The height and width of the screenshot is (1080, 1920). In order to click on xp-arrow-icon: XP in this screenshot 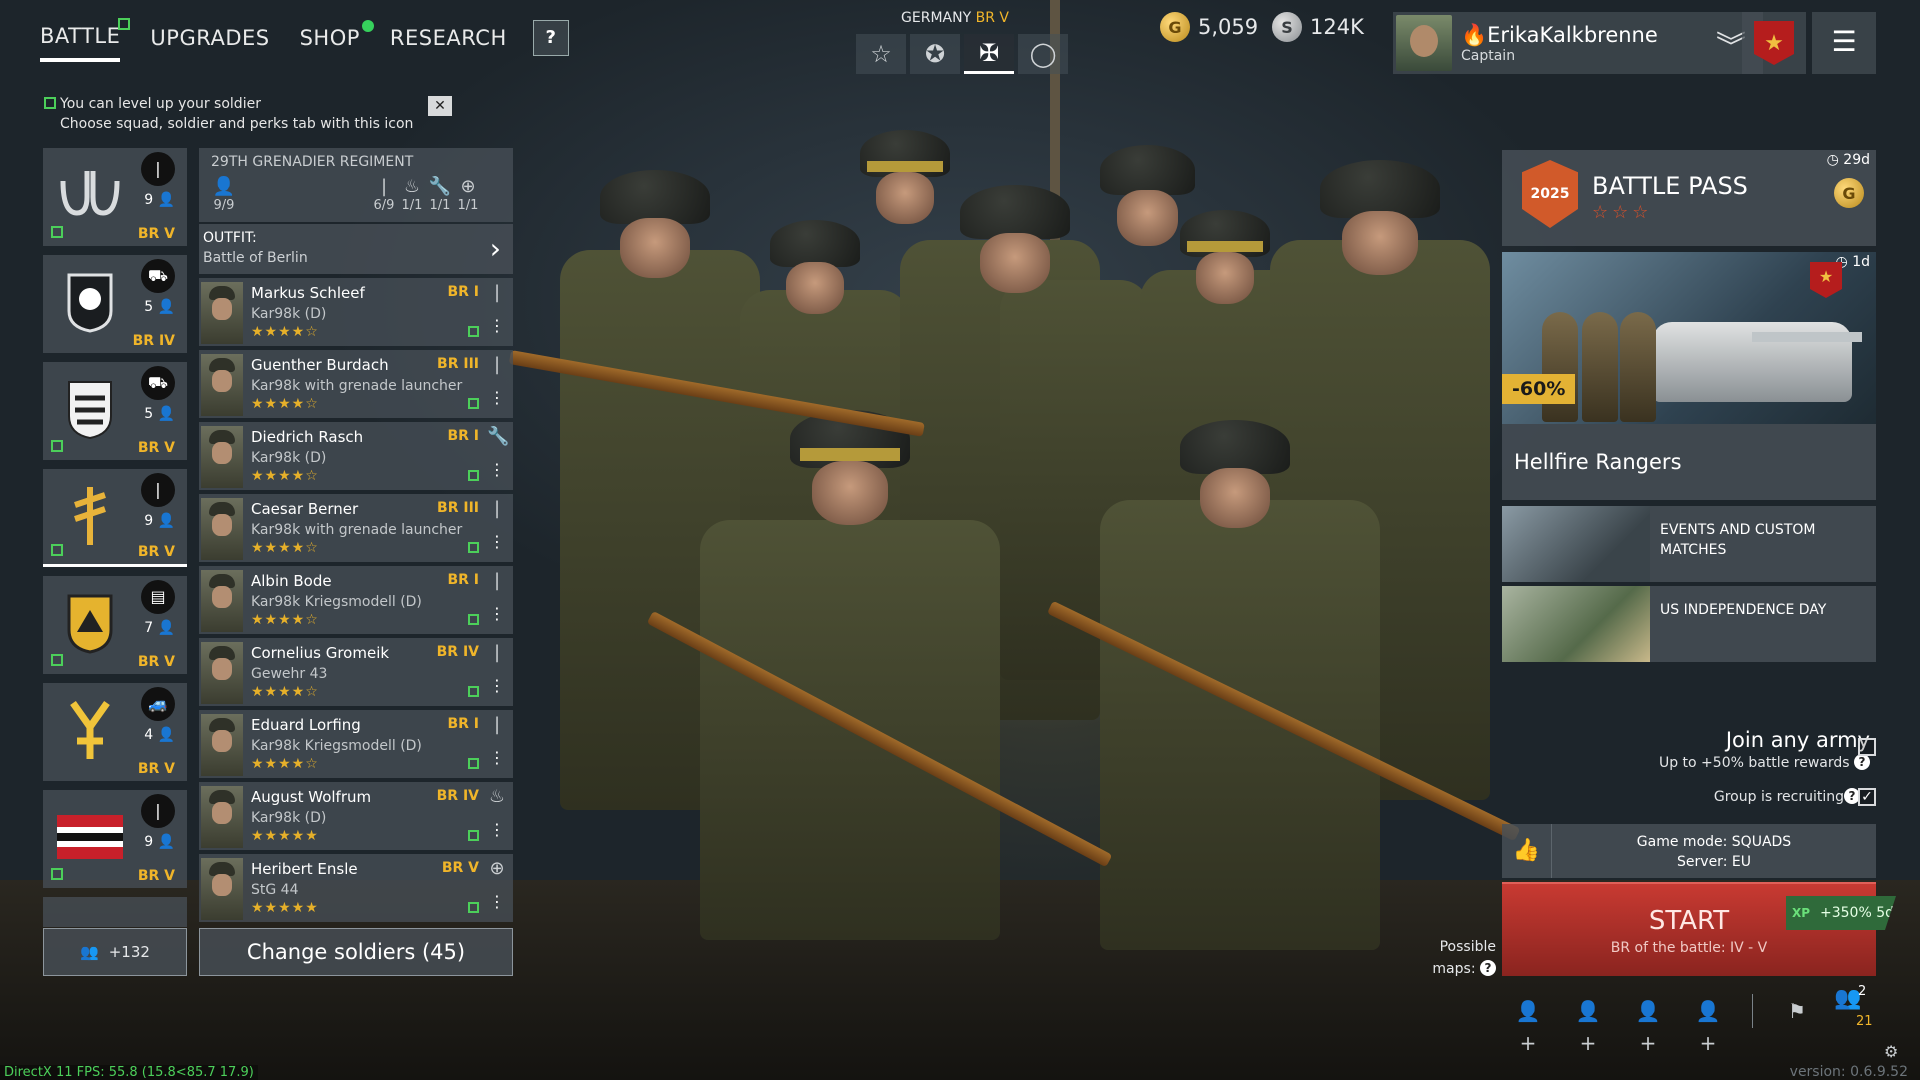, I will do `click(1801, 913)`.